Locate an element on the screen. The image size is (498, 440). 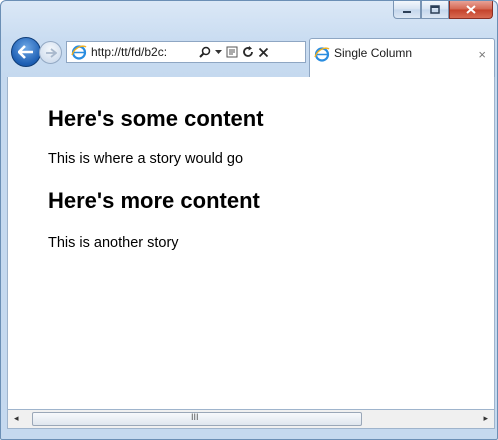
scrollbar-thumb: III is located at coordinates (197, 419).